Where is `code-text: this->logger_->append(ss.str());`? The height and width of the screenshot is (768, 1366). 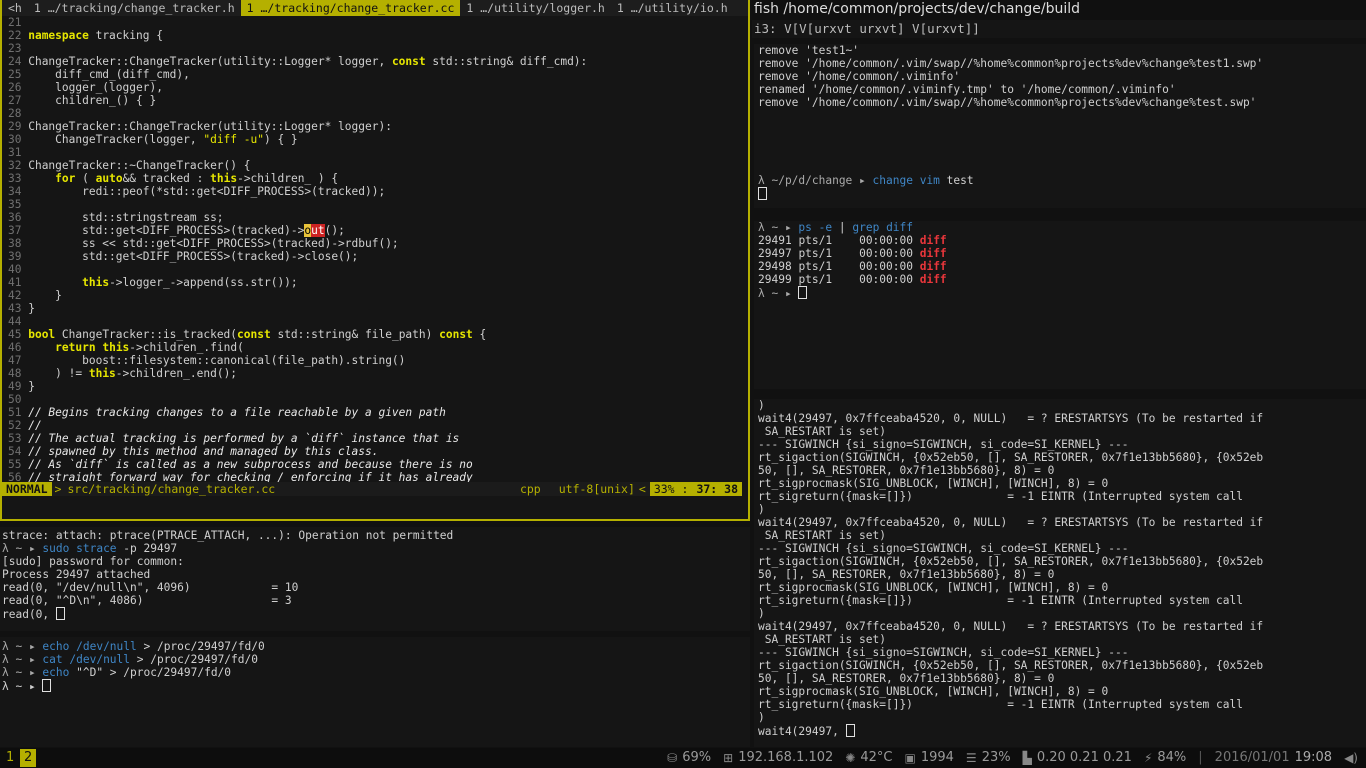 code-text: this->logger_->append(ss.str()); is located at coordinates (190, 282).